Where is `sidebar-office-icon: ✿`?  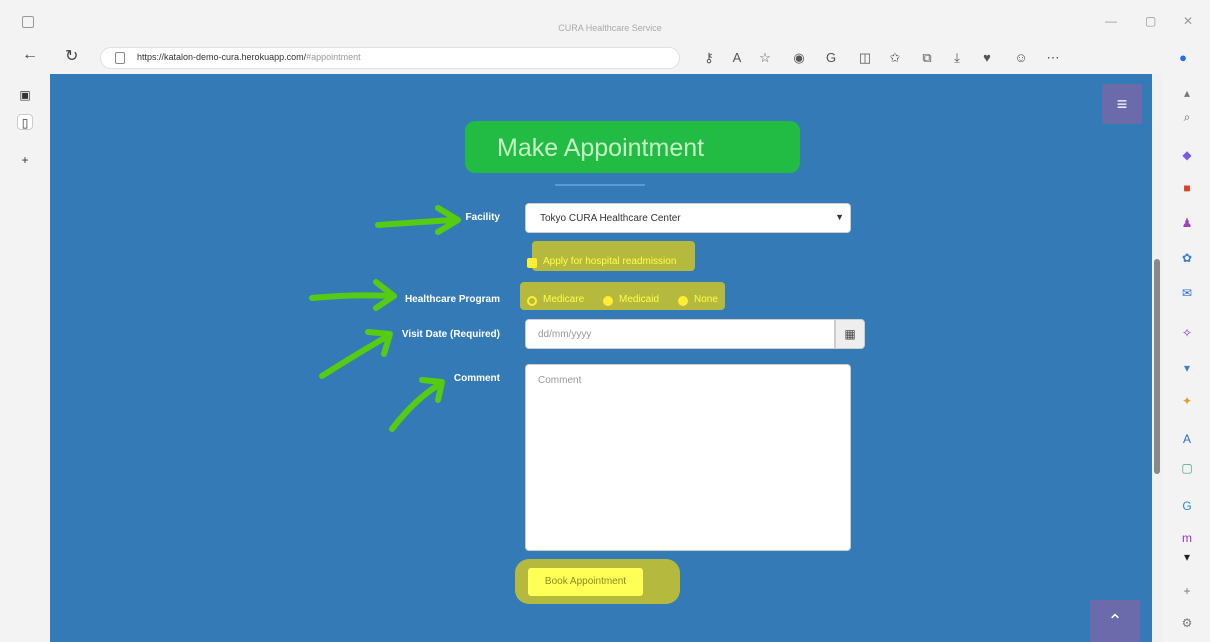
sidebar-office-icon: ✿ is located at coordinates (1187, 258).